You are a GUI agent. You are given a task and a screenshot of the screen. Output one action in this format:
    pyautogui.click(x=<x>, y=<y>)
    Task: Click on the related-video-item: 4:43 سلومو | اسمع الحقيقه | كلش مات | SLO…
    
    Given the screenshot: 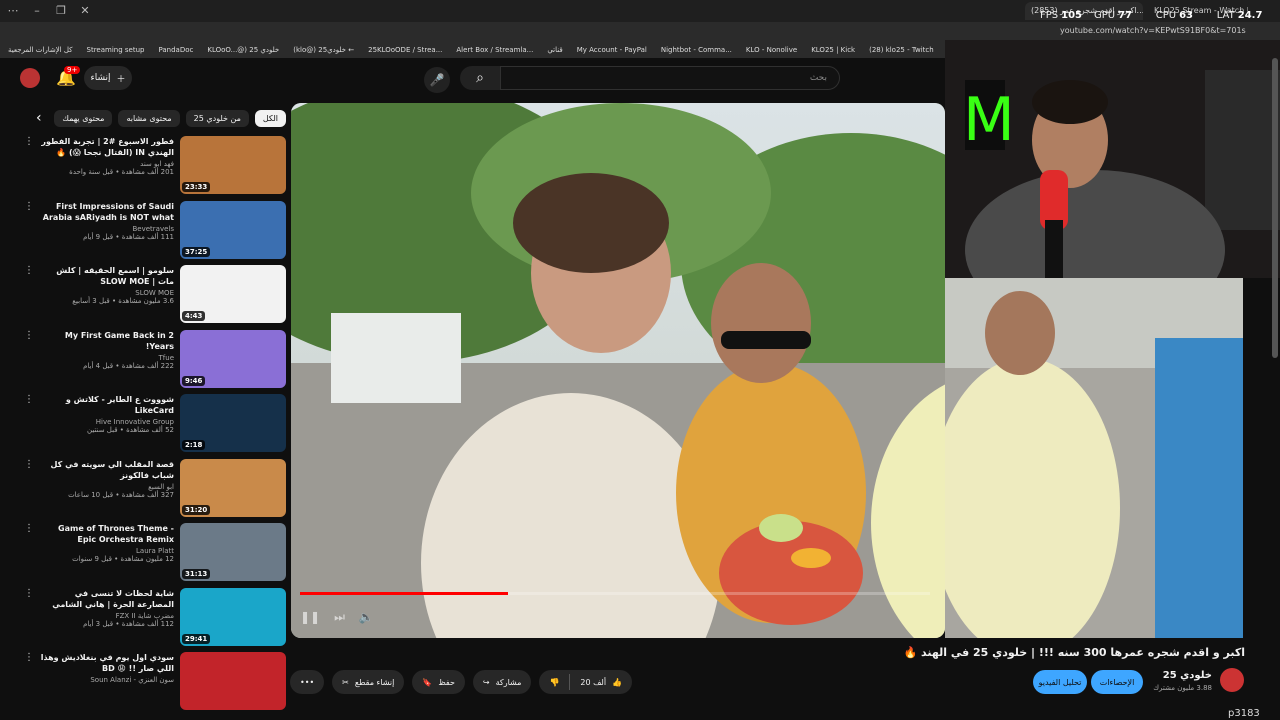 What is the action you would take?
    pyautogui.click(x=155, y=297)
    